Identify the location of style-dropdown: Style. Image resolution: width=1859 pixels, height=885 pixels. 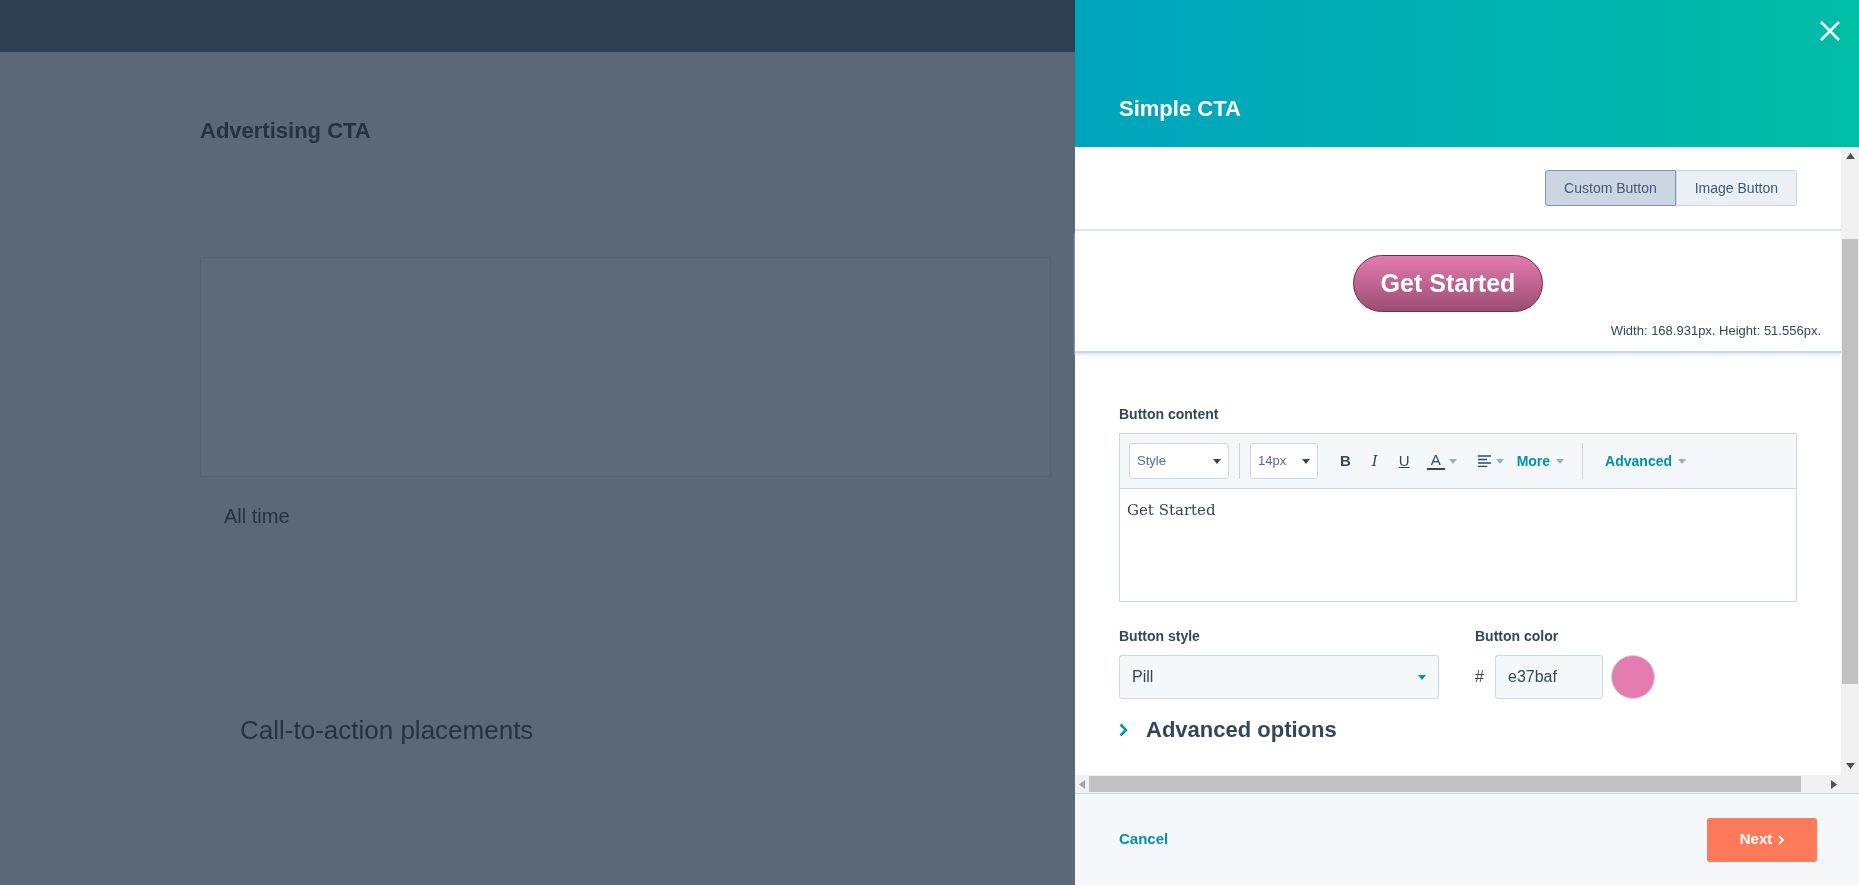
(1179, 461).